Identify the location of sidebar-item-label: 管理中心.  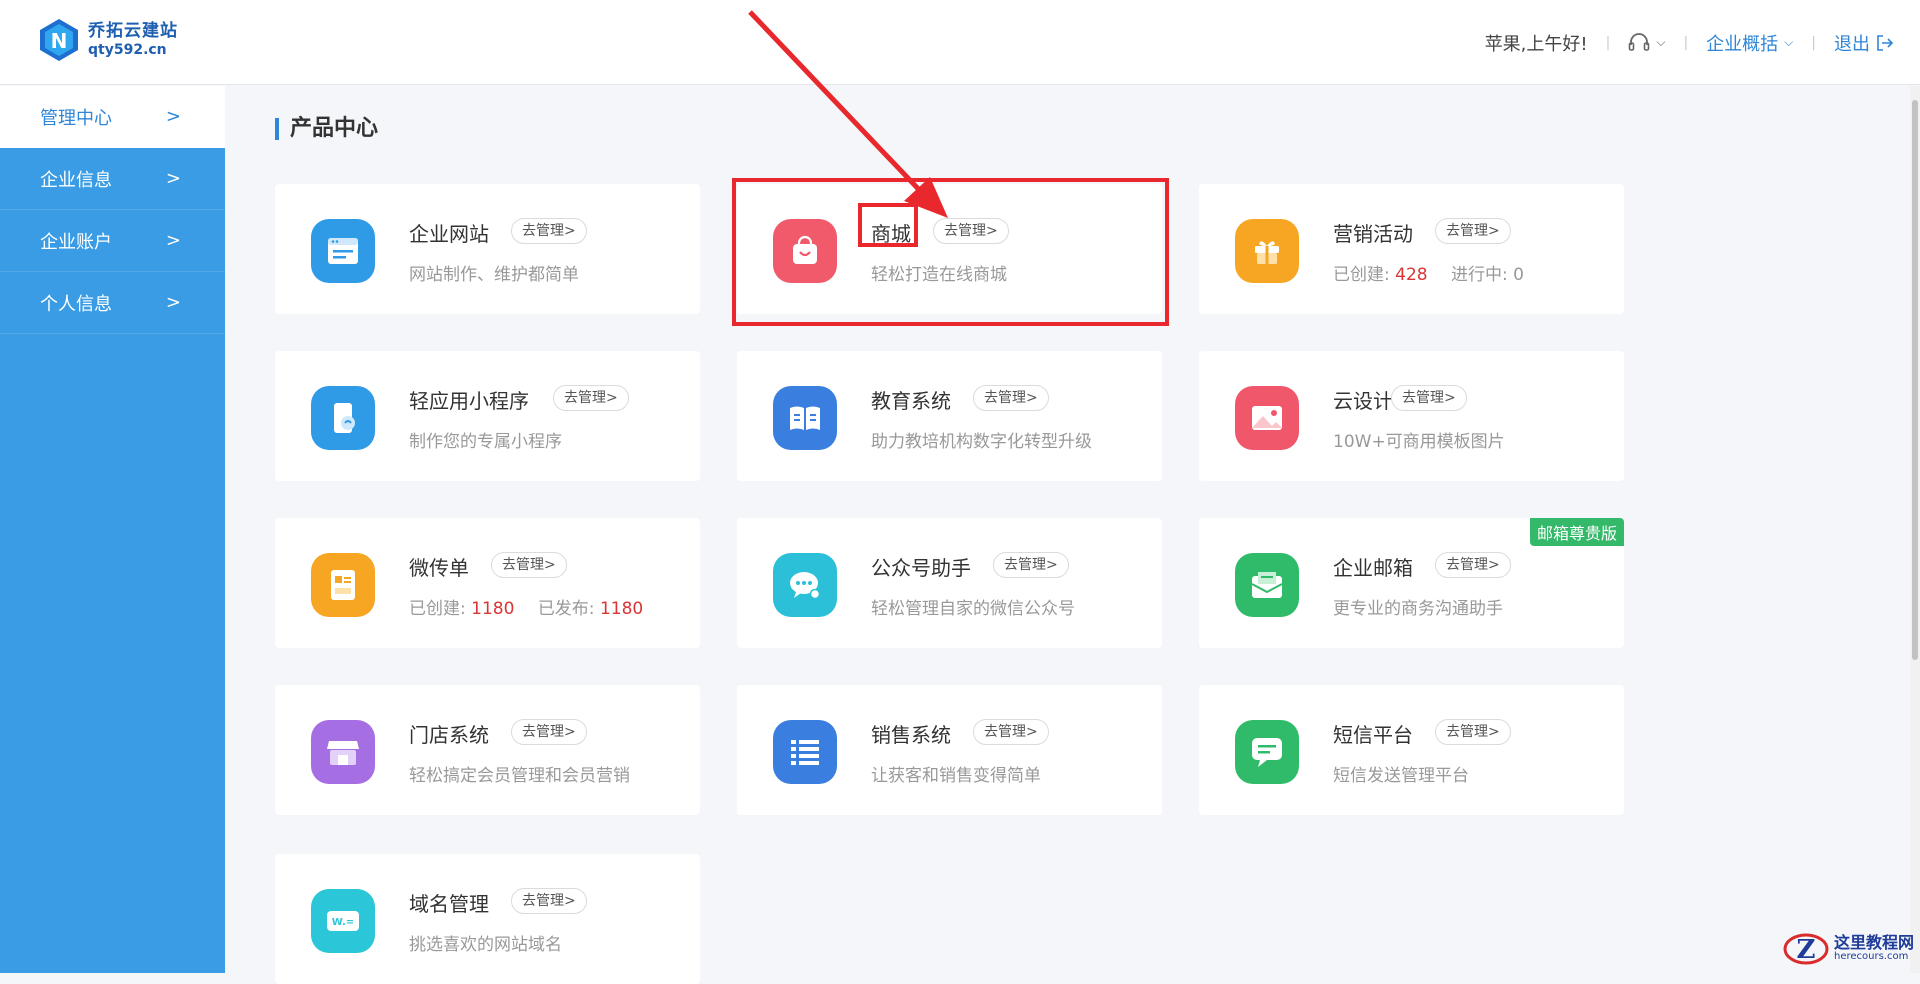
(76, 118).